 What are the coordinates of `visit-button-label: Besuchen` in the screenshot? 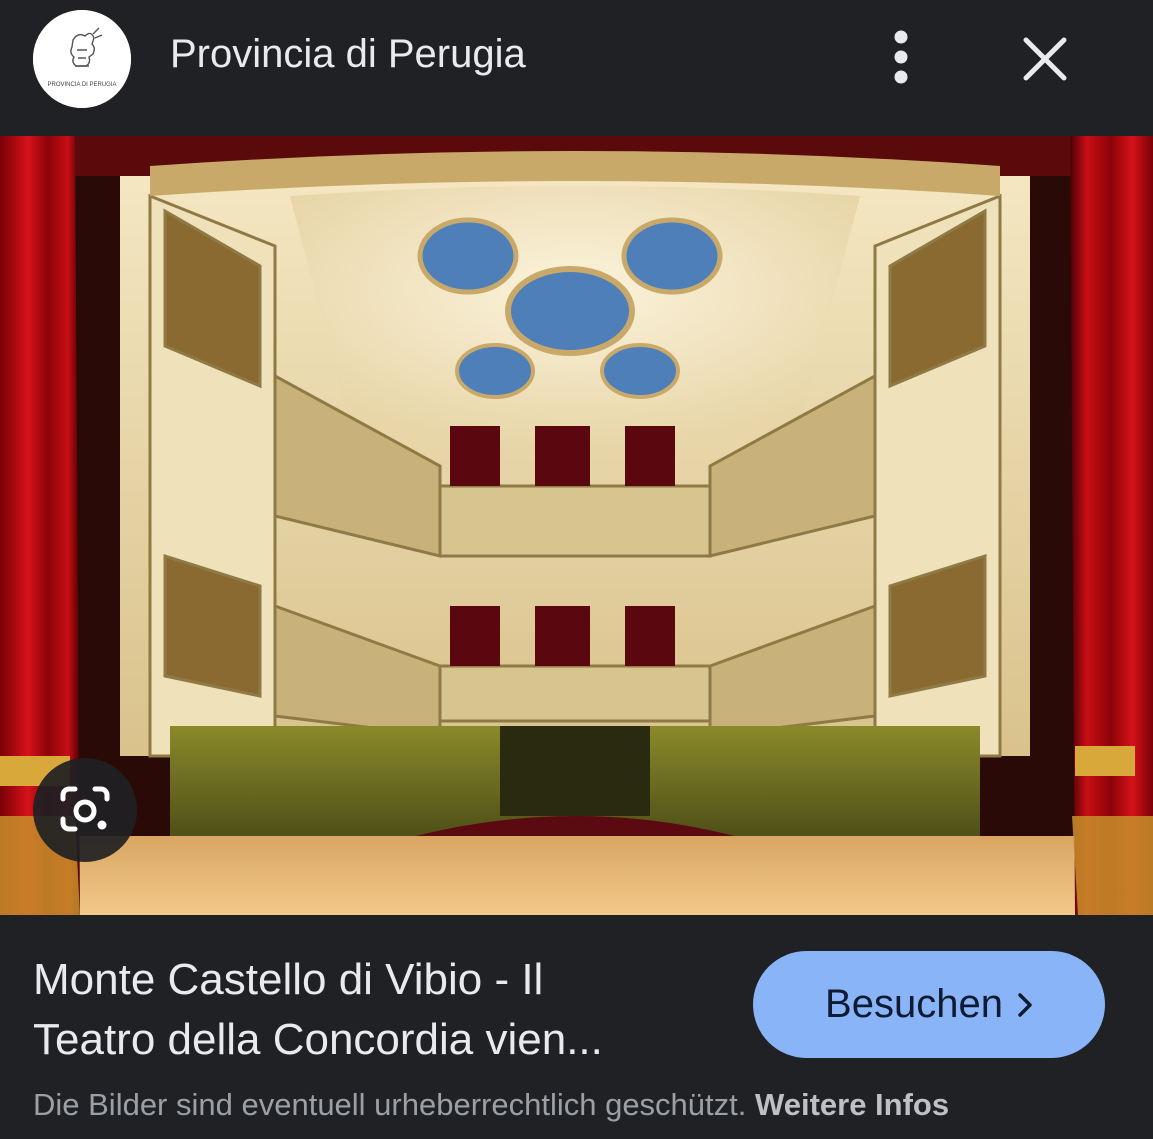 It's located at (914, 1004).